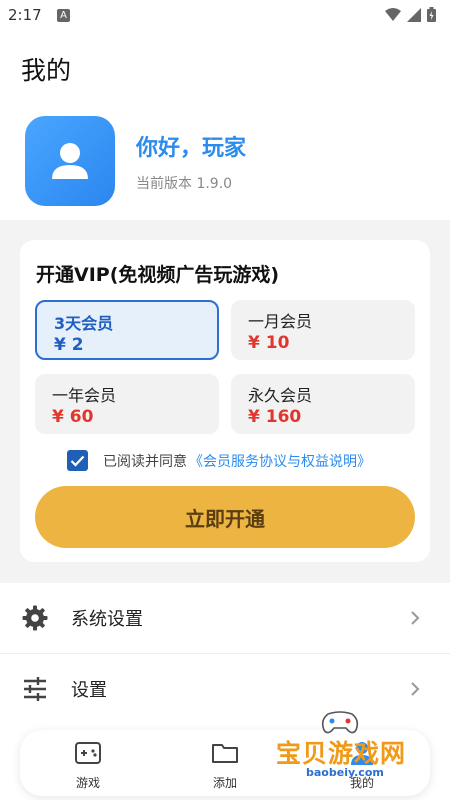 This screenshot has height=800, width=450. Describe the element at coordinates (323, 330) in the screenshot. I see `plan-1-month: 一月会员 ¥ 10` at that location.